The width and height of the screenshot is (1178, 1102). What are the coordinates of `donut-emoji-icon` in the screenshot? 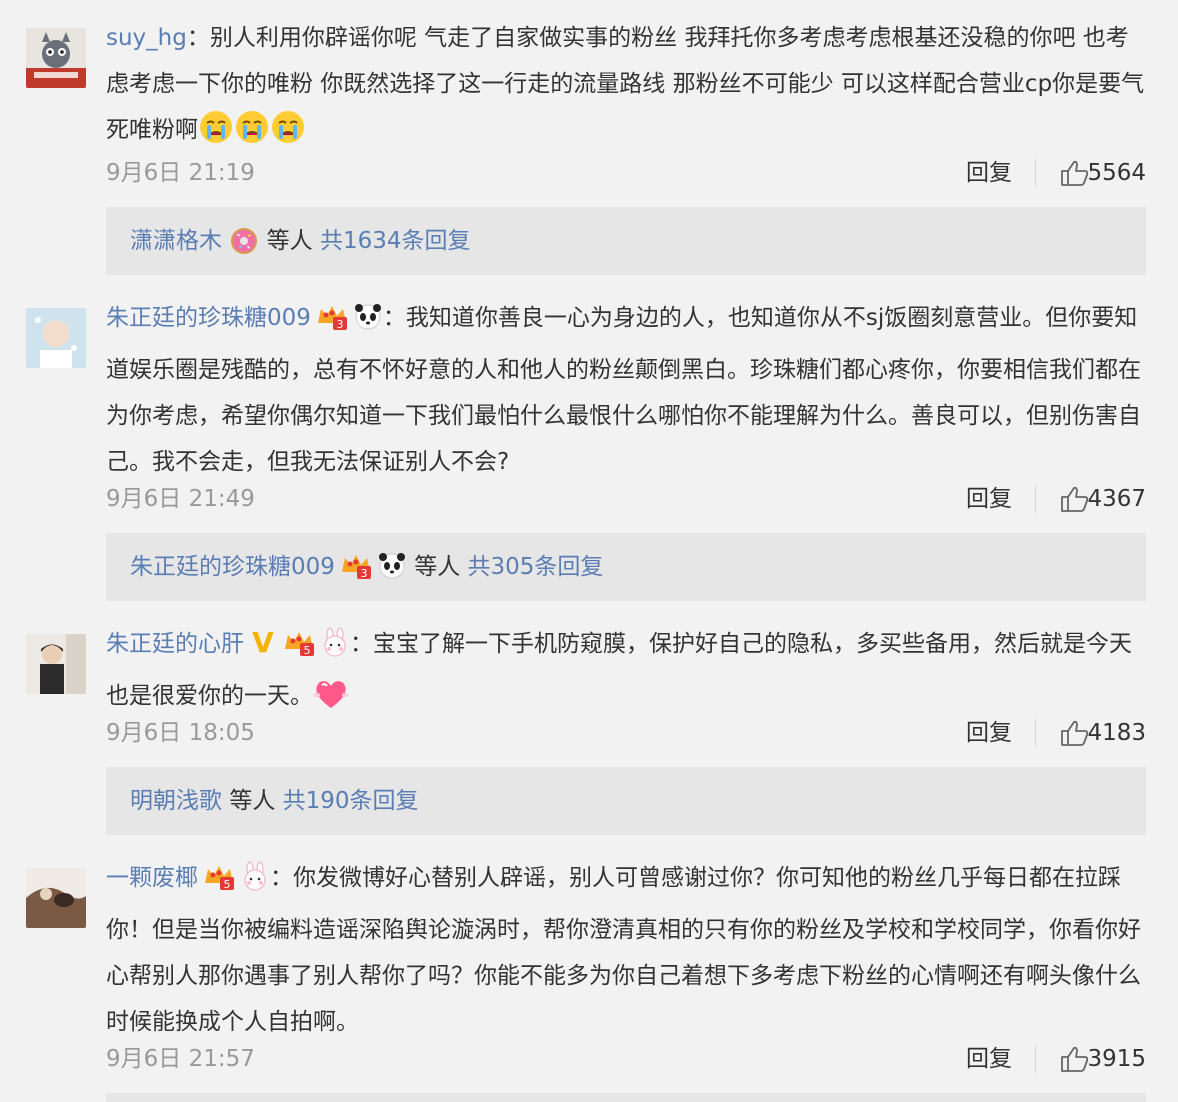 It's located at (244, 249).